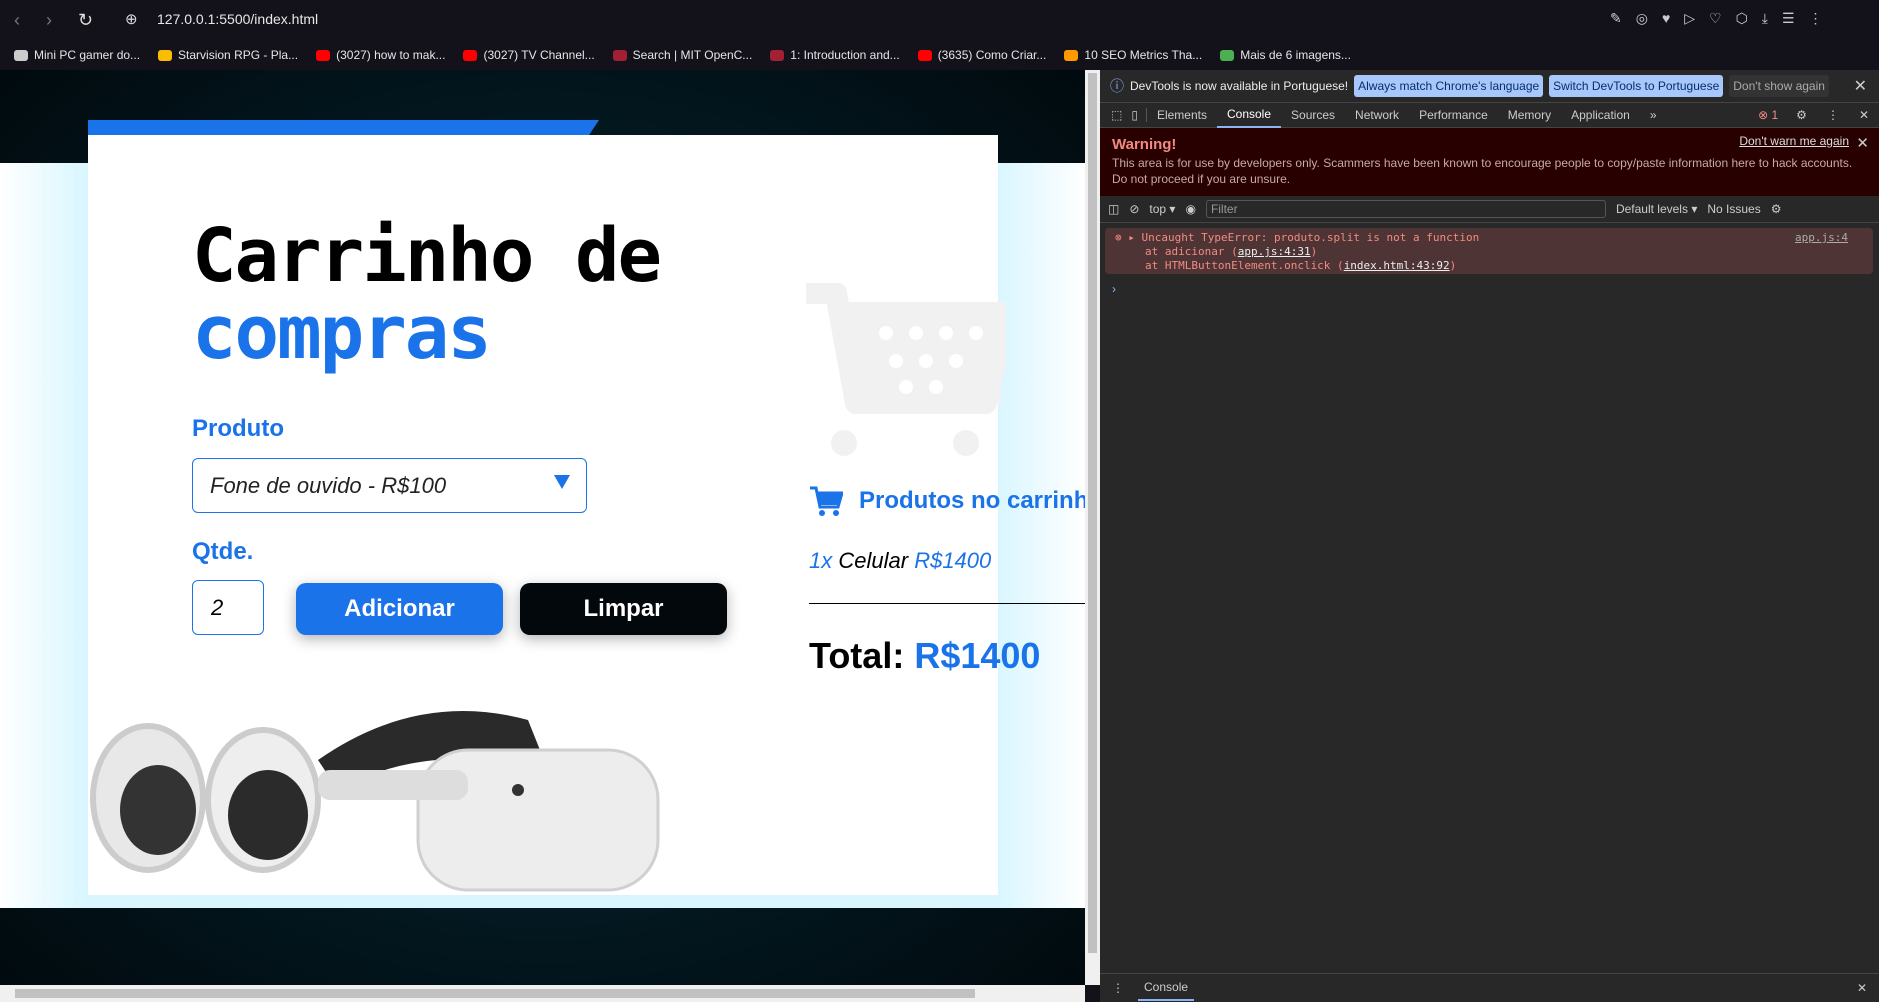  Describe the element at coordinates (17, 20) in the screenshot. I see `back-icon: ‹` at that location.